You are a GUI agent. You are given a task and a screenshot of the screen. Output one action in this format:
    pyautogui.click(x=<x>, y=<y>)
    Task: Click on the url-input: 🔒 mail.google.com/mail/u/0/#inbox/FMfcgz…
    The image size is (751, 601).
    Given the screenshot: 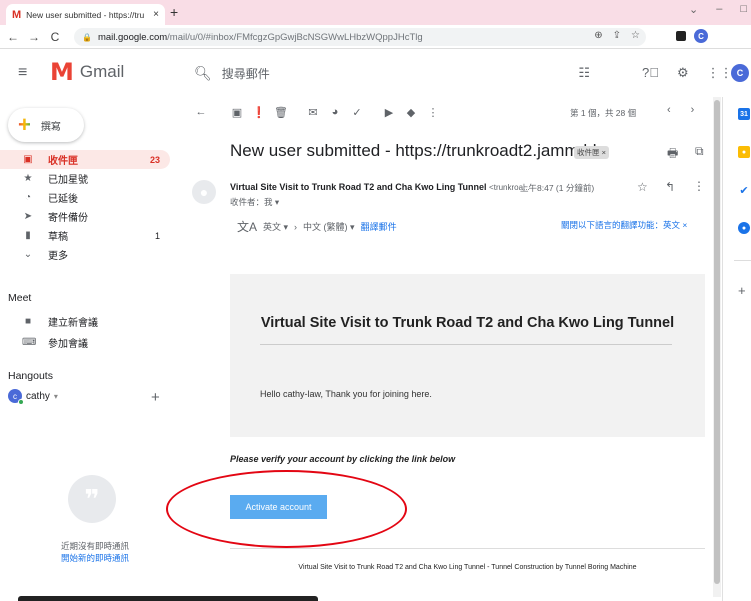 What is the action you would take?
    pyautogui.click(x=360, y=37)
    